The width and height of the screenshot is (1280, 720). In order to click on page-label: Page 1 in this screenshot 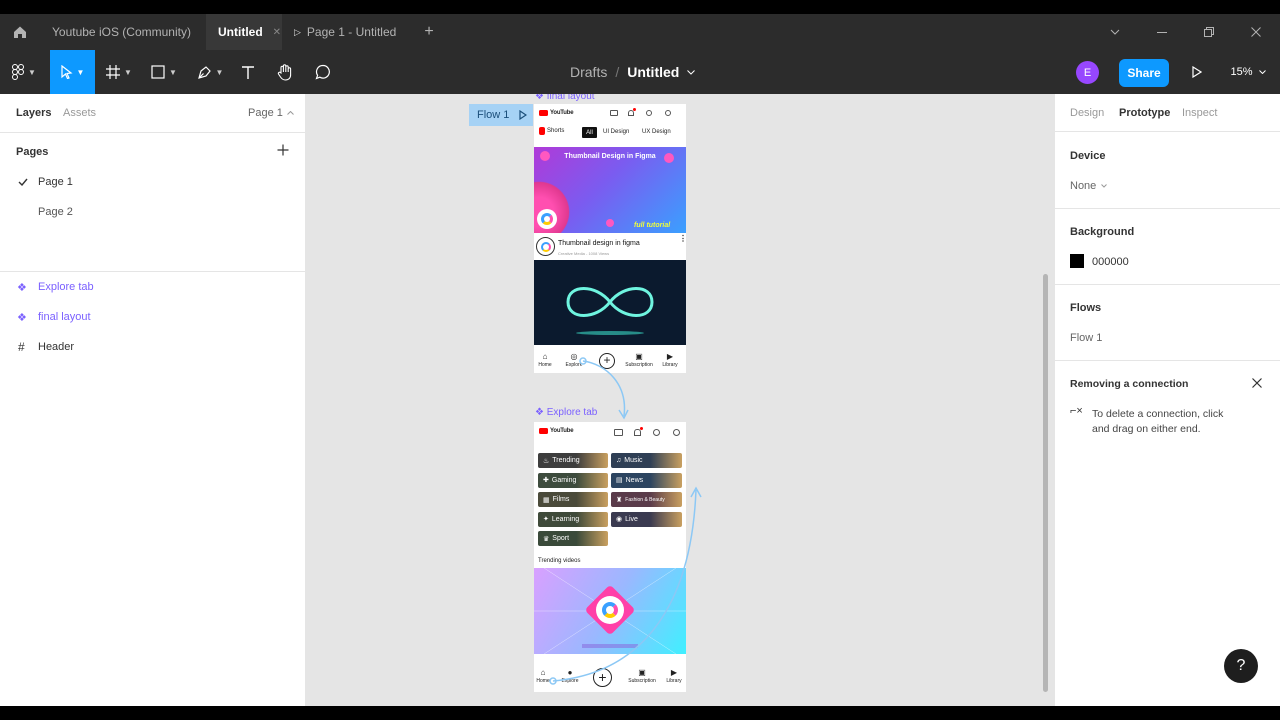, I will do `click(55, 182)`.